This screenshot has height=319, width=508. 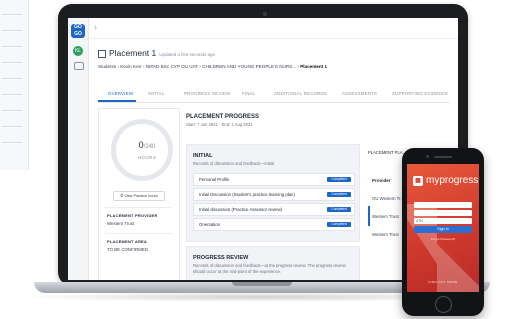 I want to click on phone-footer-text: FIND OUT MORE, so click(x=443, y=282).